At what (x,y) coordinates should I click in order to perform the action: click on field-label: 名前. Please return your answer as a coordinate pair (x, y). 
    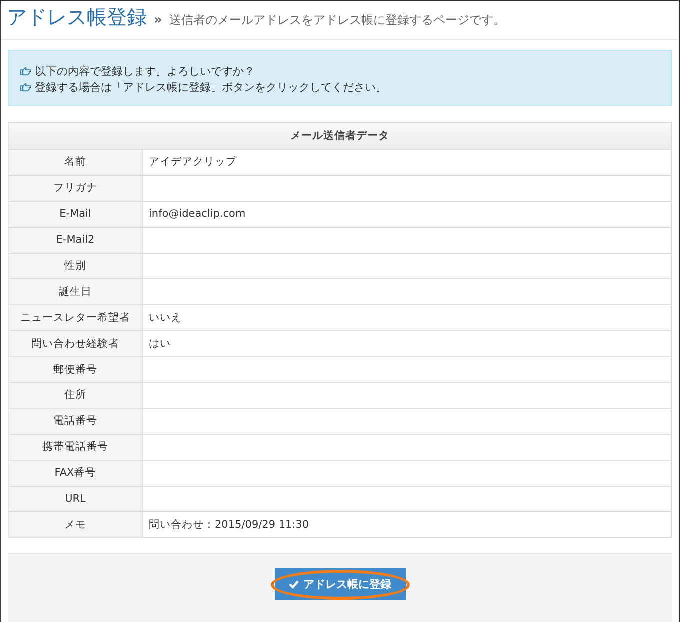
    Looking at the image, I should click on (75, 163).